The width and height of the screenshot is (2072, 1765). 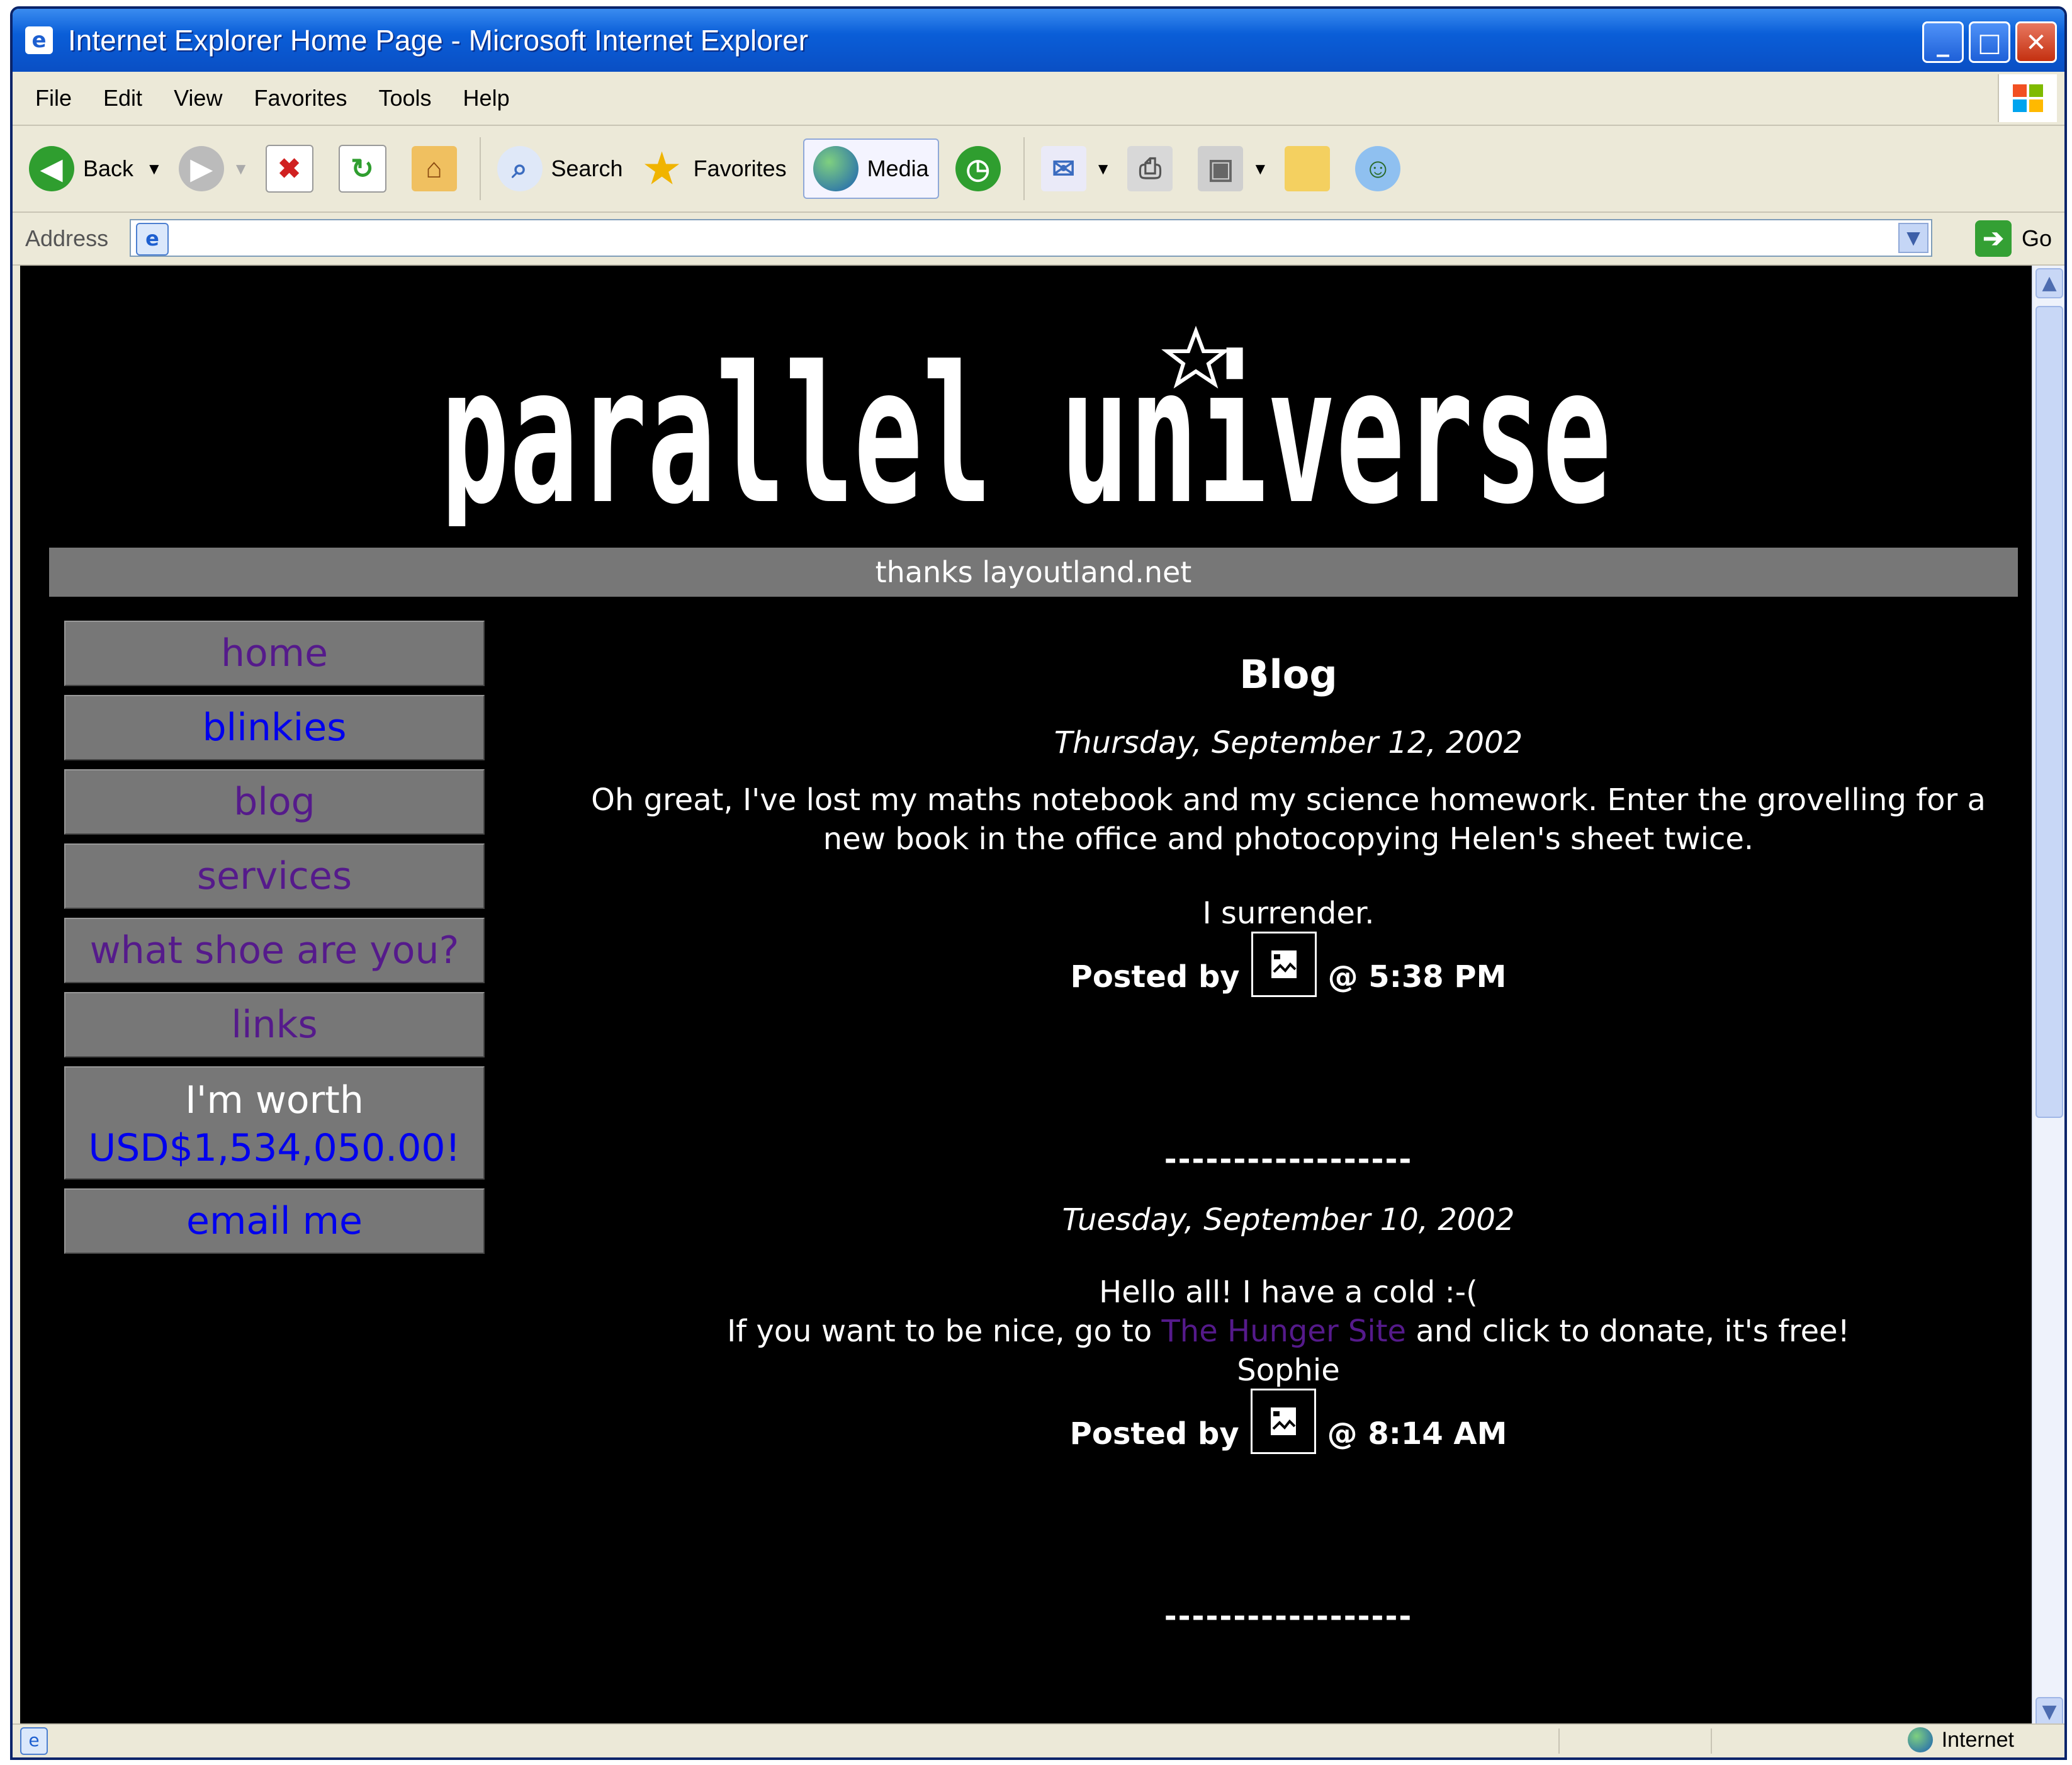 What do you see at coordinates (1150, 168) in the screenshot?
I see `print-icon: ⎙` at bounding box center [1150, 168].